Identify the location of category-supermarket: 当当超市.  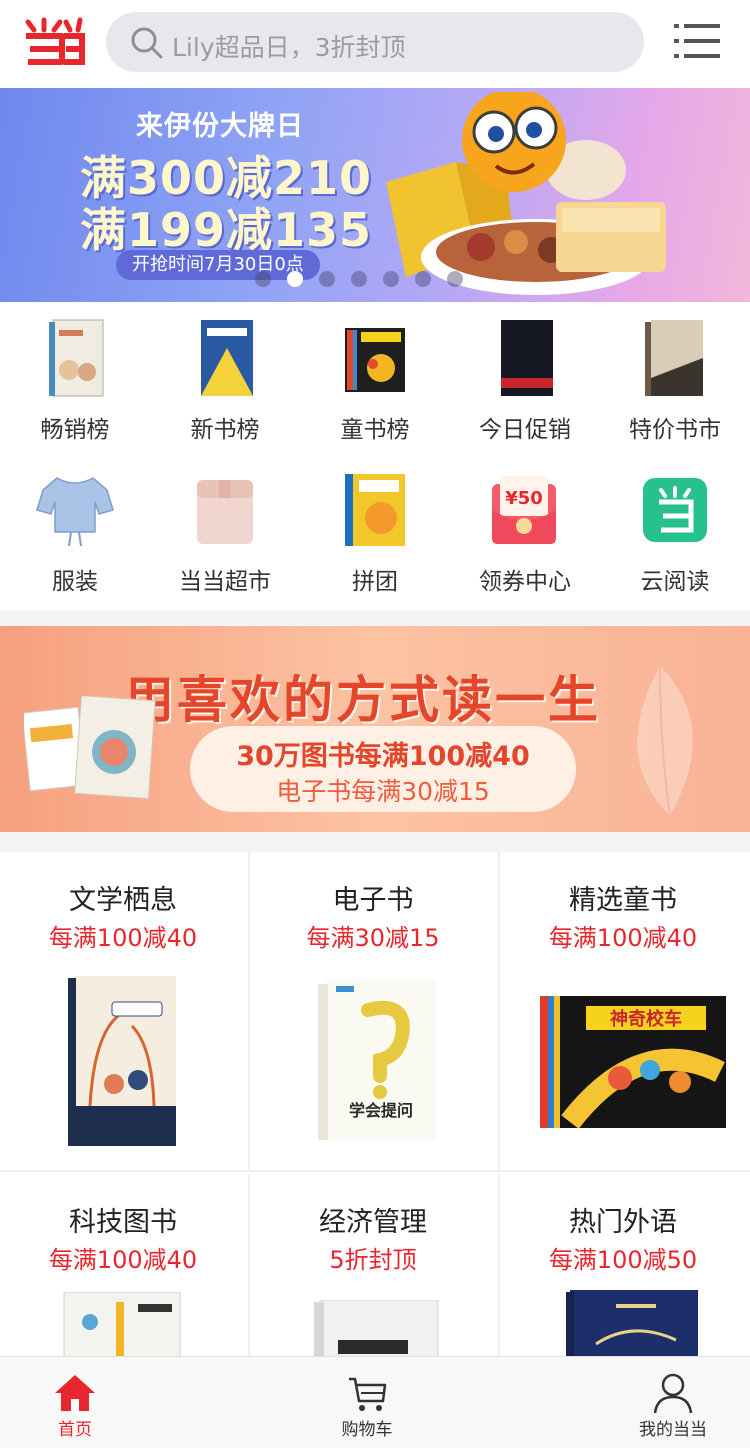
(225, 529).